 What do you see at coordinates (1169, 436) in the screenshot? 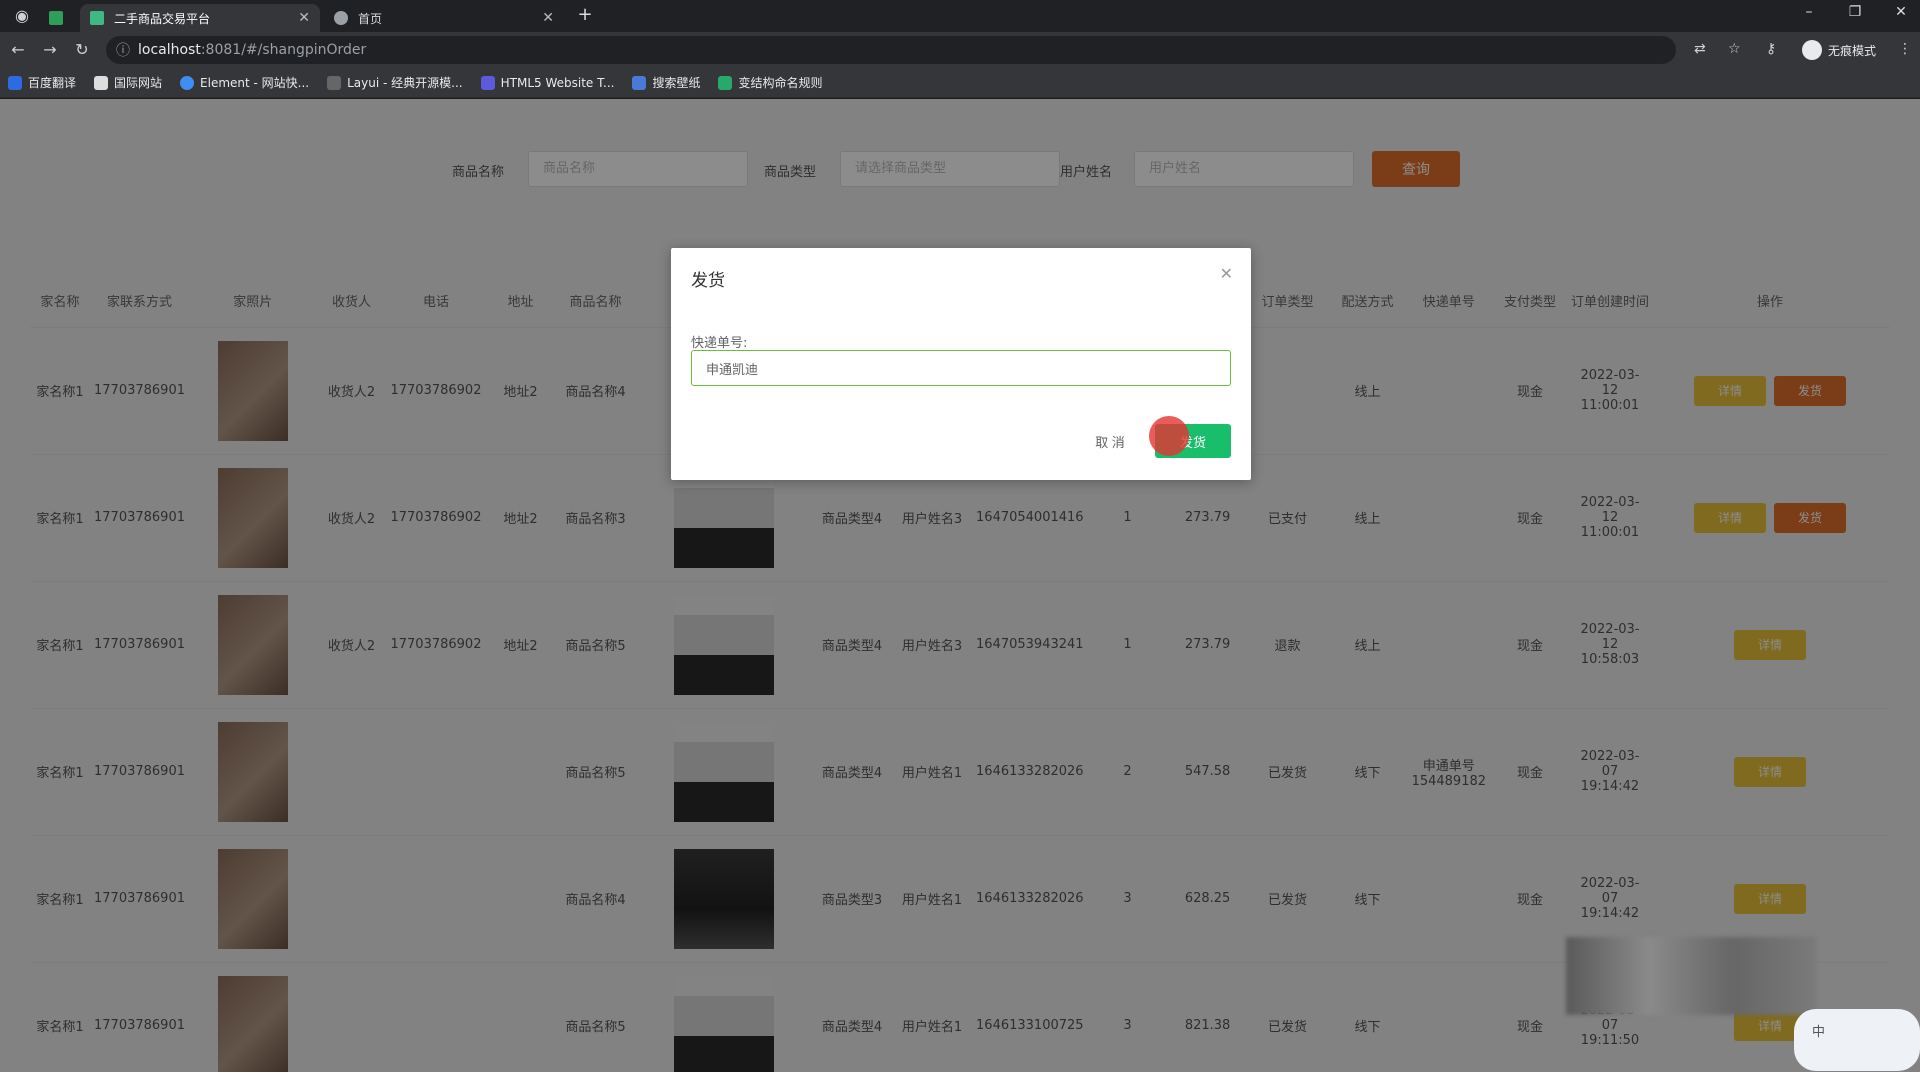
I see `click-indicator` at bounding box center [1169, 436].